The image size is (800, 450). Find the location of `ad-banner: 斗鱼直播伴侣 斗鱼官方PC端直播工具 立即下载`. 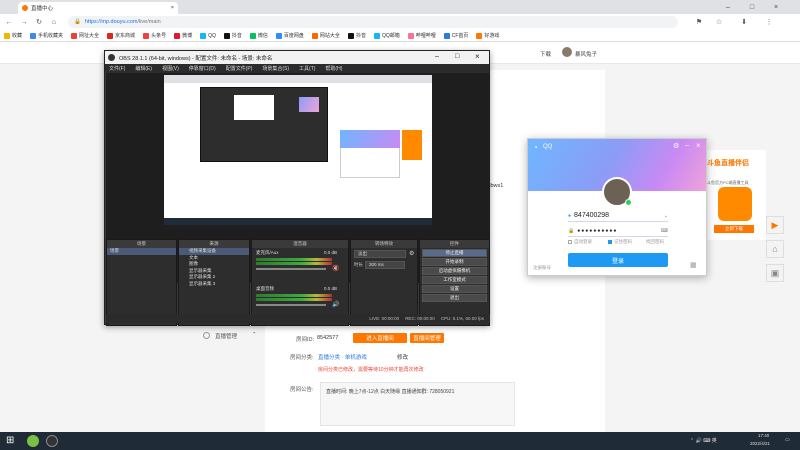

ad-banner: 斗鱼直播伴侣 斗鱼官方PC端直播工具 立即下载 is located at coordinates (736, 195).